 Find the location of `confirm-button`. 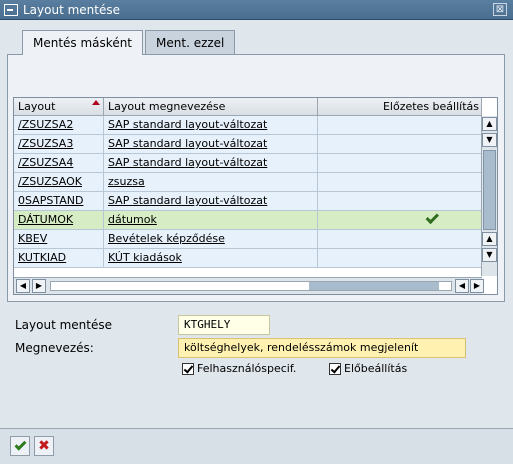

confirm-button is located at coordinates (20, 446).